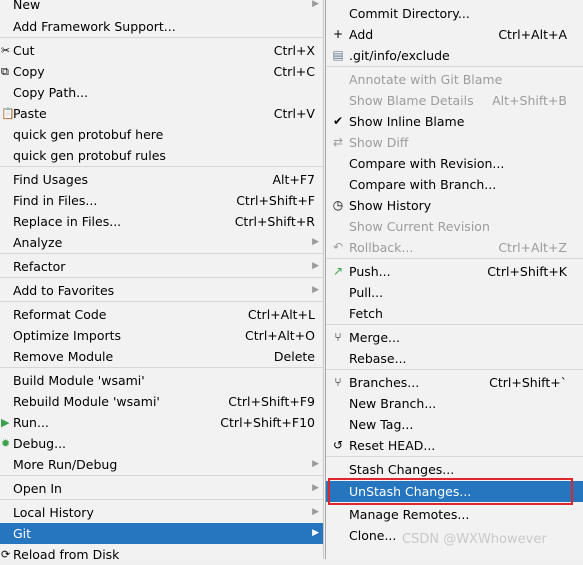 Image resolution: width=583 pixels, height=565 pixels. Describe the element at coordinates (161, 179) in the screenshot. I see `menu-item-find-usages: Find Usages Alt+F7` at that location.